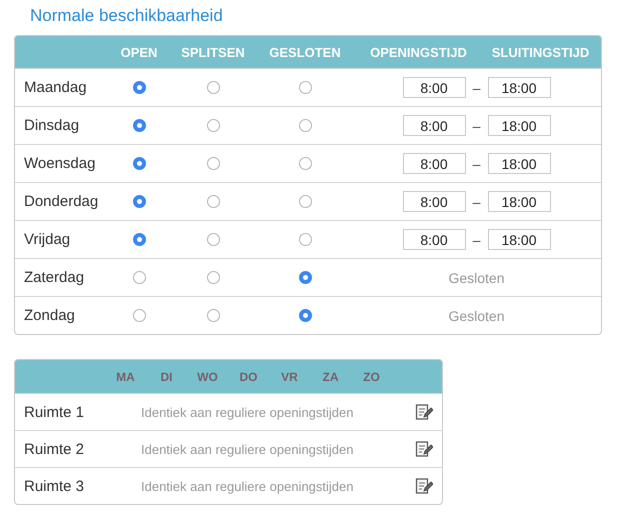 This screenshot has width=620, height=513. Describe the element at coordinates (331, 377) in the screenshot. I see `weekday-header: ZA` at that location.